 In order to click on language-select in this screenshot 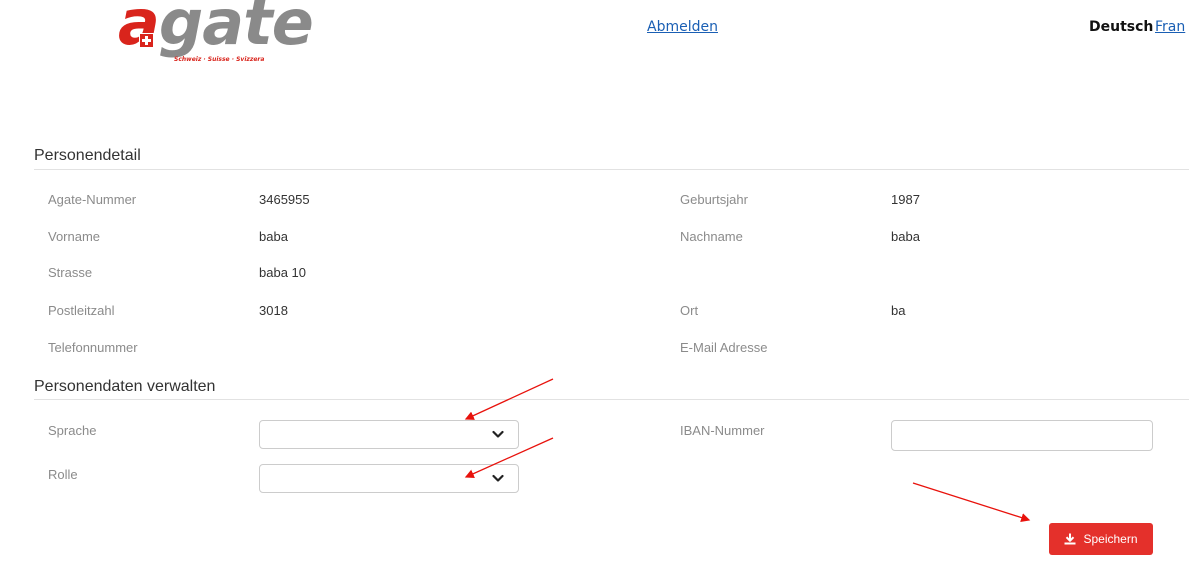, I will do `click(389, 434)`.